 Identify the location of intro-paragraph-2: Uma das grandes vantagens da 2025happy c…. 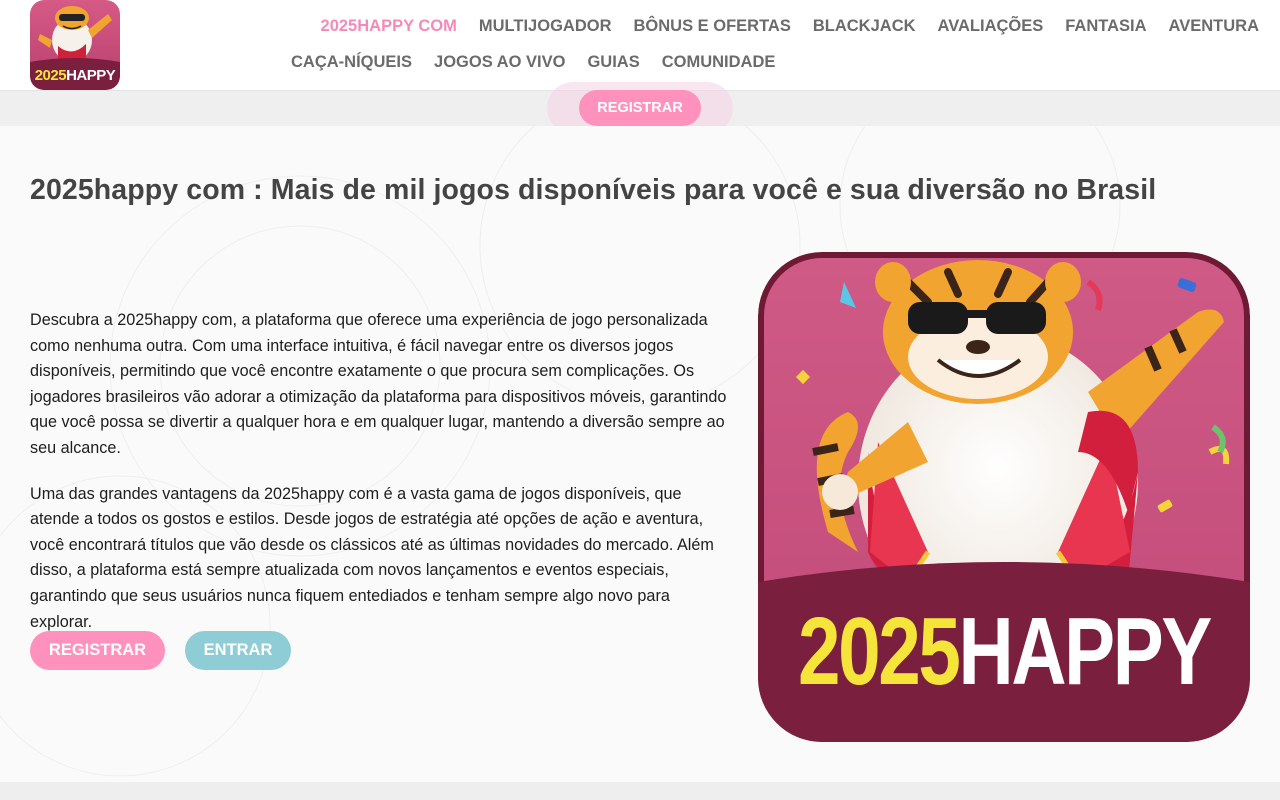
(372, 557).